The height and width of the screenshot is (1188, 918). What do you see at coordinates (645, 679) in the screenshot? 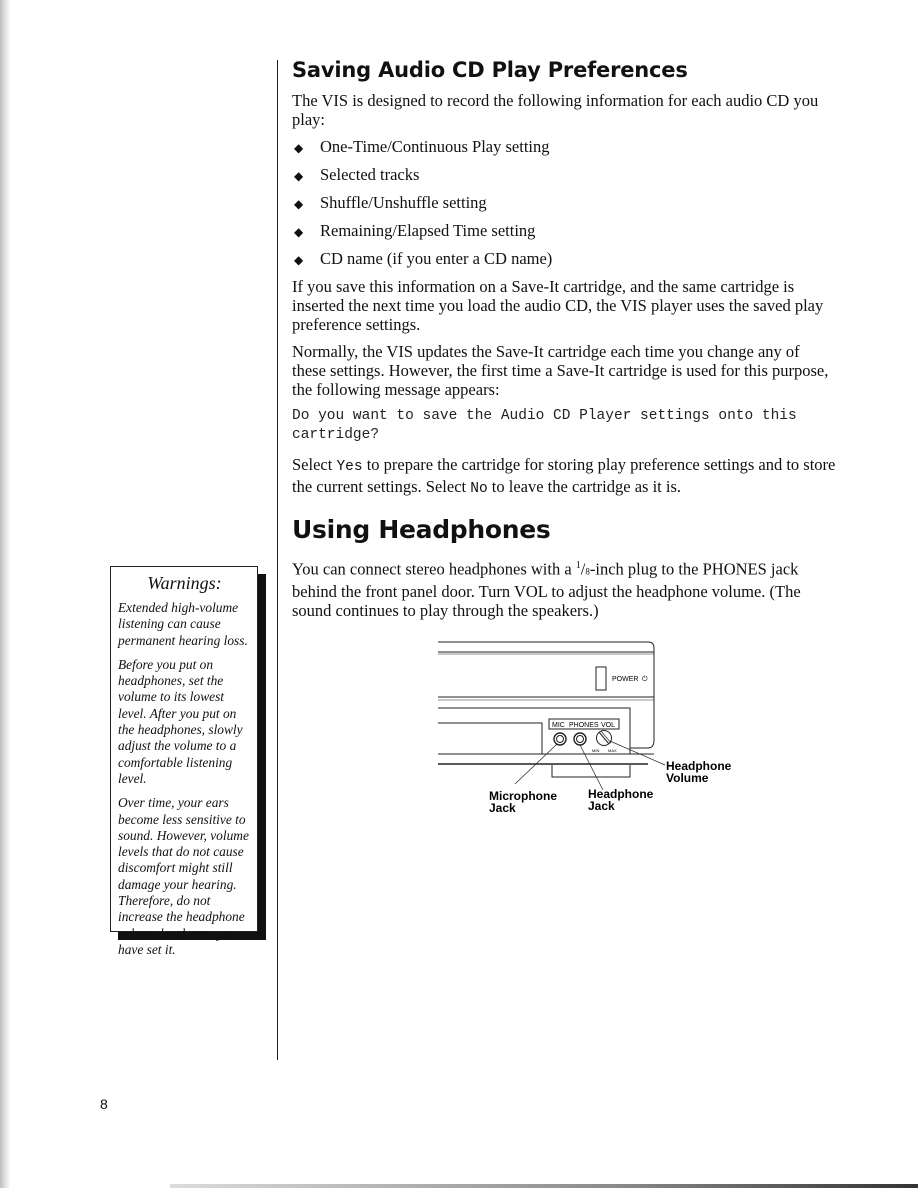
I see `power-symbol-icon: ⏻` at bounding box center [645, 679].